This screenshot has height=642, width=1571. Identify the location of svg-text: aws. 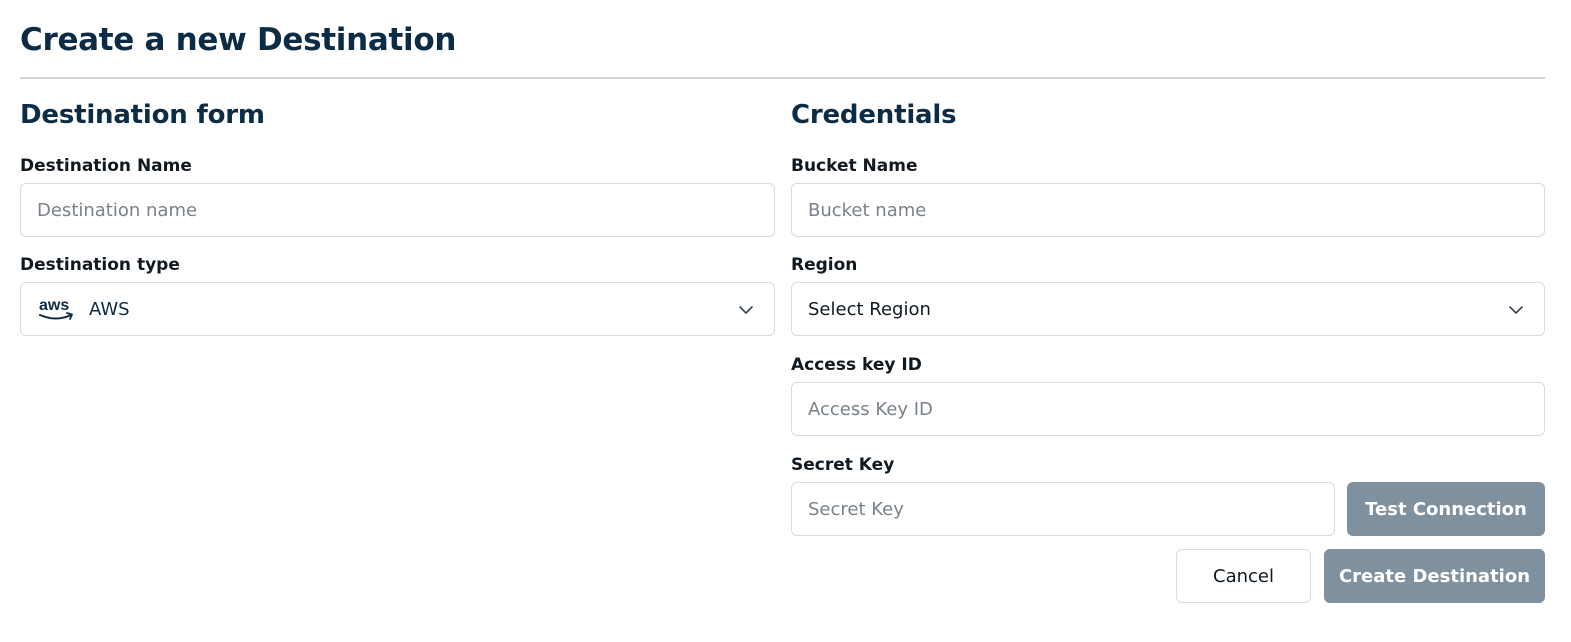
(54, 305).